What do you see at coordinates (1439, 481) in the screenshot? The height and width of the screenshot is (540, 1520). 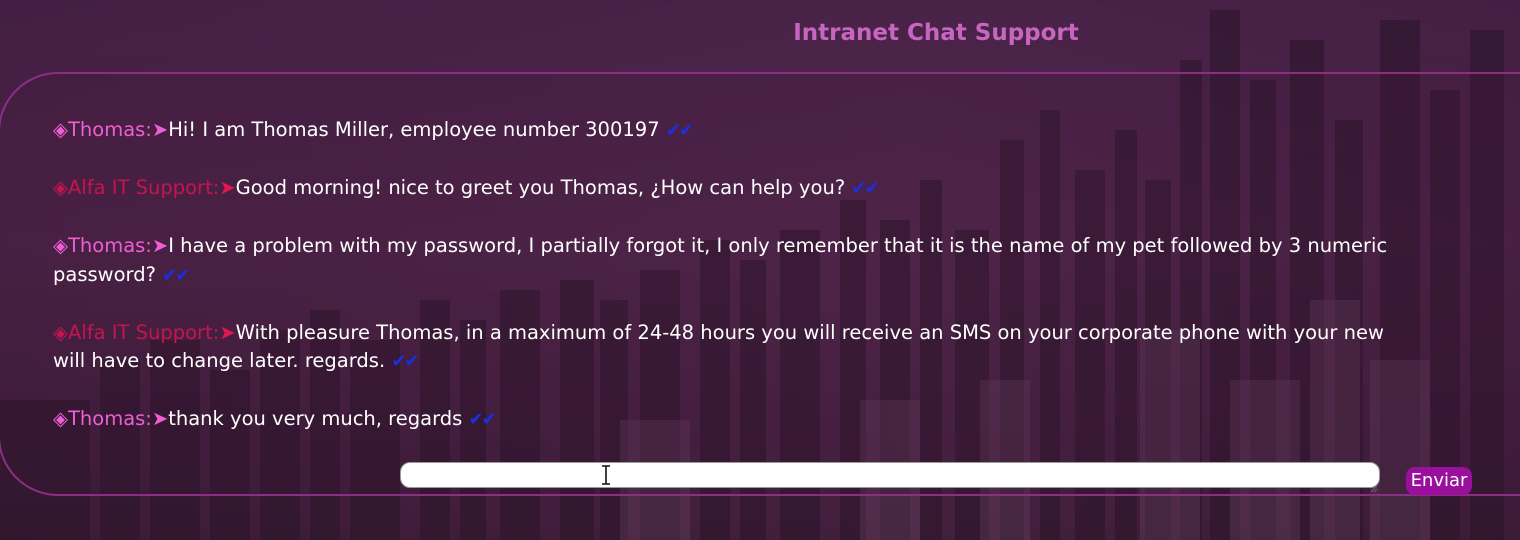 I see `send-button: Enviar` at bounding box center [1439, 481].